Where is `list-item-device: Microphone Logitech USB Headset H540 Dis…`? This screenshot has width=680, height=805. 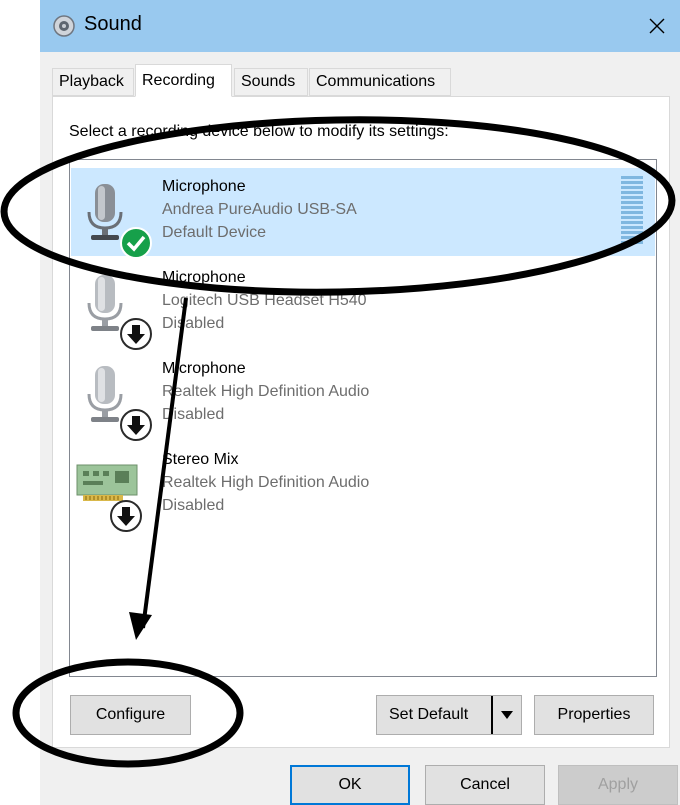 list-item-device: Microphone Logitech USB Headset H540 Dis… is located at coordinates (363, 304).